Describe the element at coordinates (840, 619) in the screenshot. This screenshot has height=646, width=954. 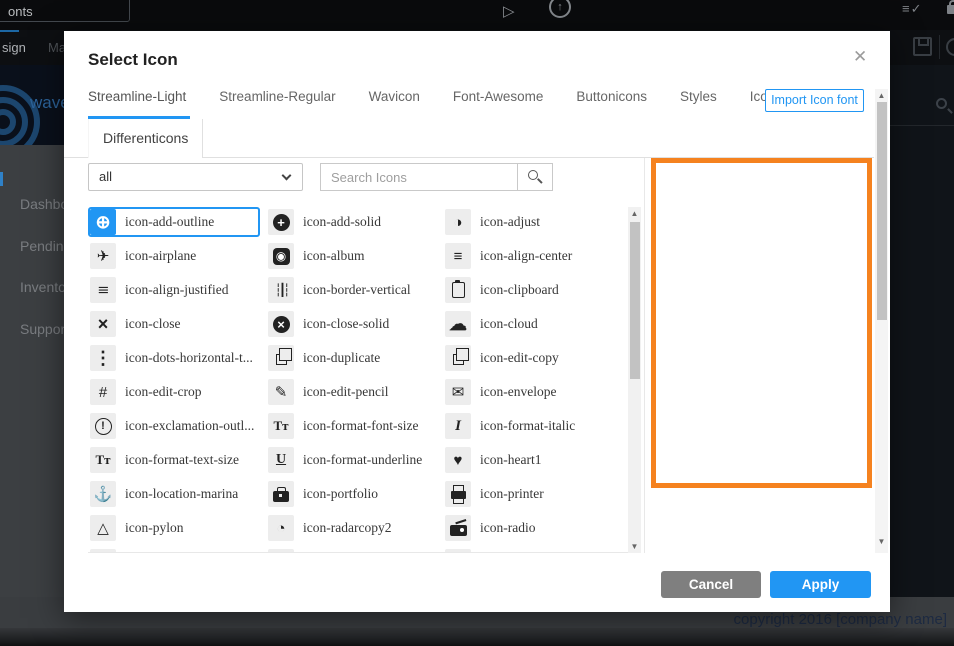
I see `copyright-text: copyright 2016 [company name]` at that location.